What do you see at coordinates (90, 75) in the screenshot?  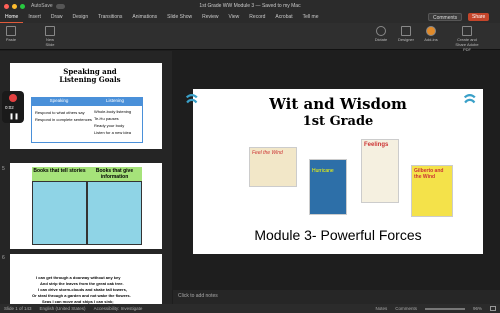 I see `speaking-listening-title: Speaking and Listening Goals` at bounding box center [90, 75].